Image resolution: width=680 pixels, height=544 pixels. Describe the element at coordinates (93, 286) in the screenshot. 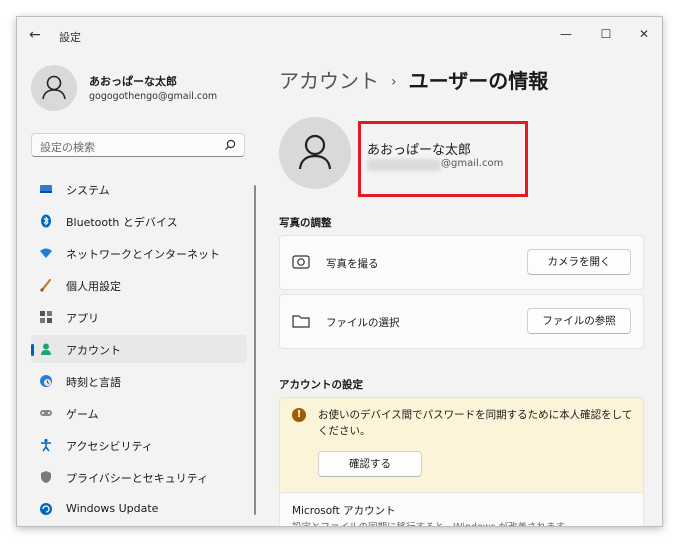

I see `sidebar-item-label: 個人用設定` at that location.